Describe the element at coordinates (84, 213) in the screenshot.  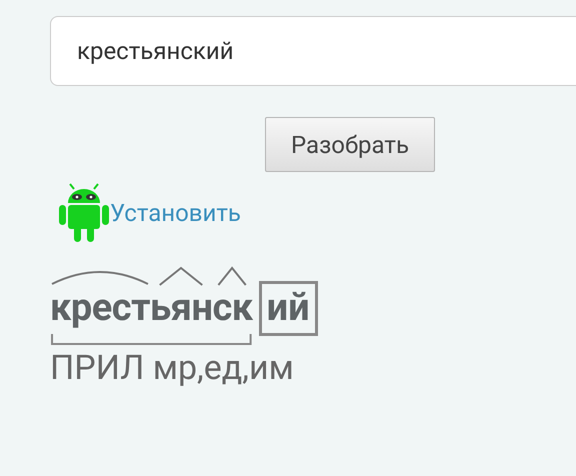
I see `android-icon` at that location.